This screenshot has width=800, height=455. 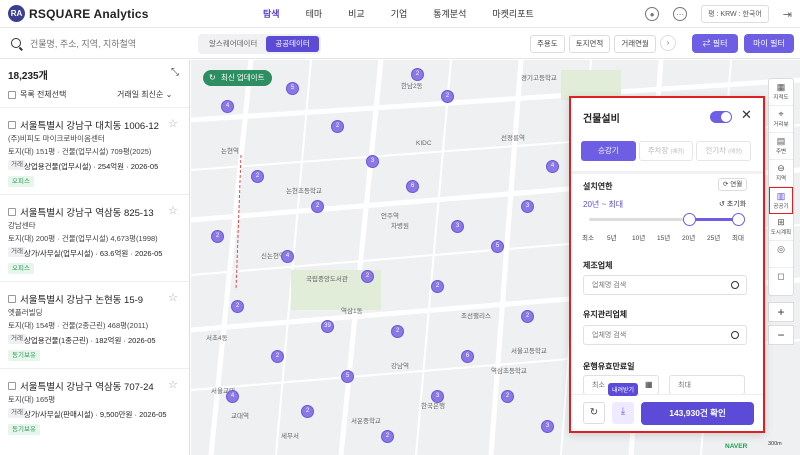 What do you see at coordinates (449, 14) in the screenshot?
I see `nav-statistics: 통계분석` at bounding box center [449, 14].